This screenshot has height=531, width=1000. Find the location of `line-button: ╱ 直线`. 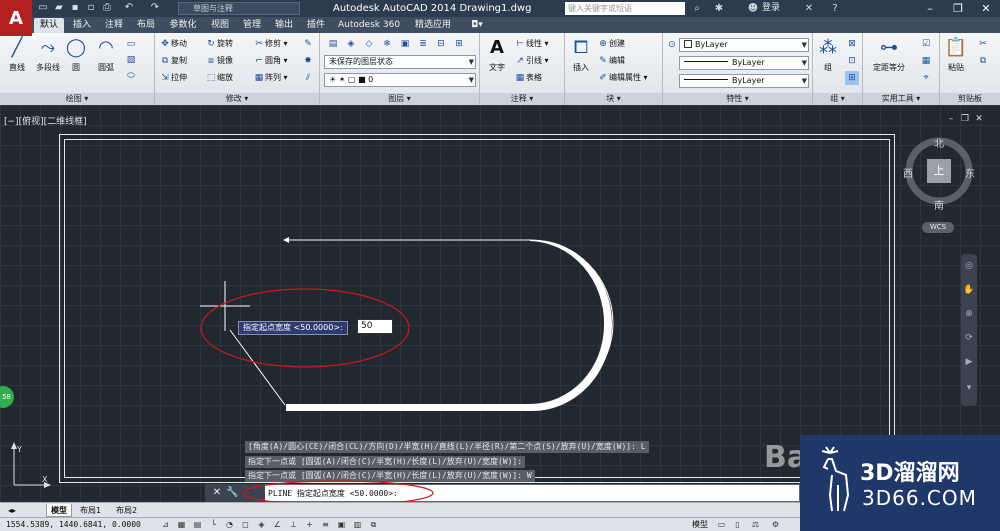

line-button: ╱ 直线 is located at coordinates (17, 54).